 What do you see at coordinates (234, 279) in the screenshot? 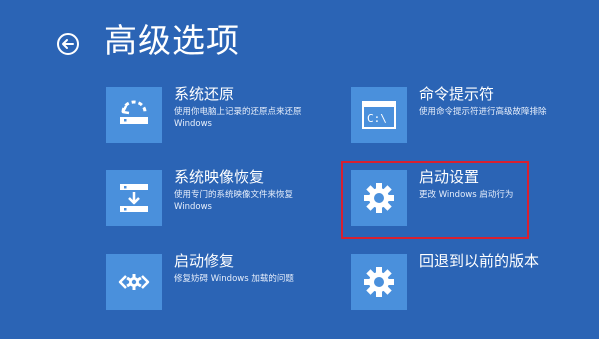
I see `option-description: 修复妨碍 Windows 加载的问题` at bounding box center [234, 279].